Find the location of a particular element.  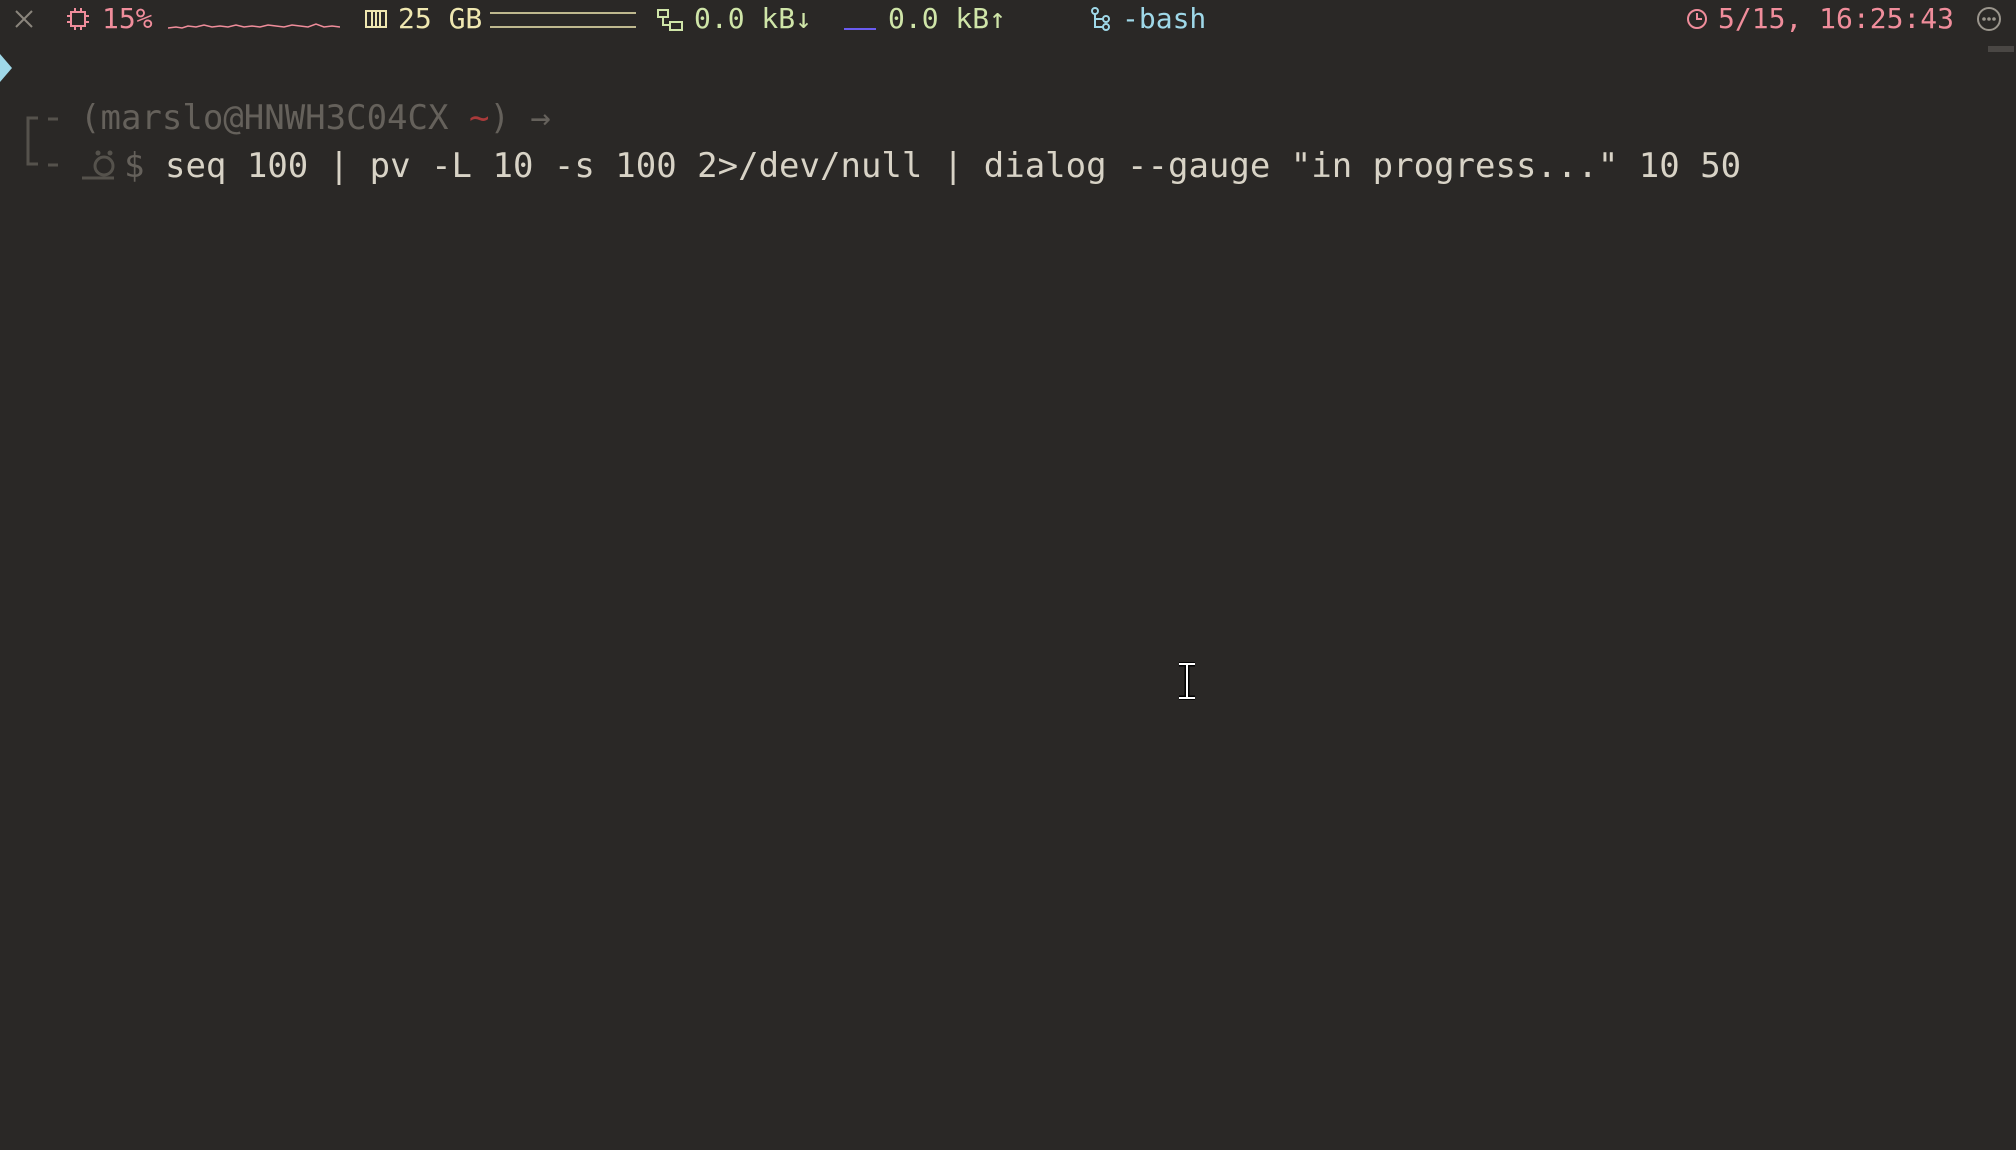

memory-bar is located at coordinates (563, 20).